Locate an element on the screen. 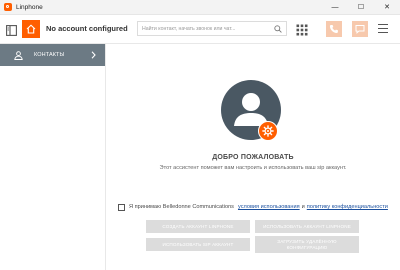  minimize-button: — is located at coordinates (335, 7).